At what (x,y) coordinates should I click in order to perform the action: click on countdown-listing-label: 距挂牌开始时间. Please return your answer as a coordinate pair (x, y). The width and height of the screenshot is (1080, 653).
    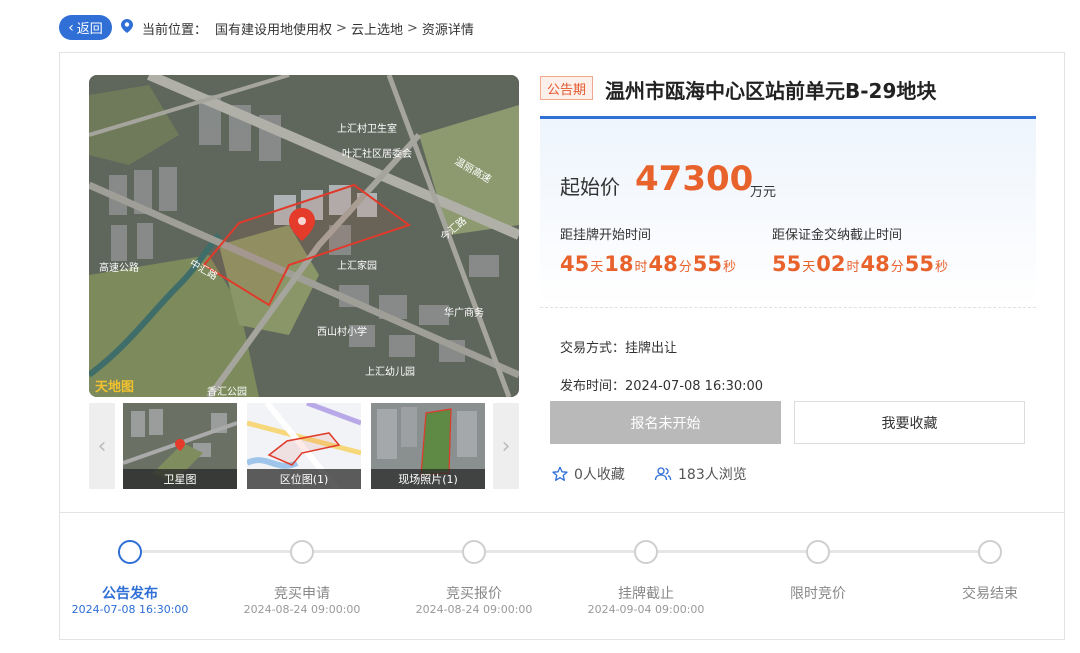
    Looking at the image, I should click on (606, 235).